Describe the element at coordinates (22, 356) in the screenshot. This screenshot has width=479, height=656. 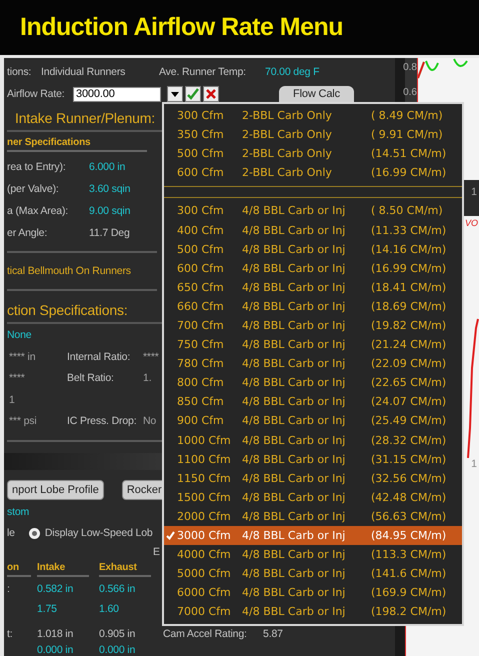
I see `field-value: **** in` at that location.